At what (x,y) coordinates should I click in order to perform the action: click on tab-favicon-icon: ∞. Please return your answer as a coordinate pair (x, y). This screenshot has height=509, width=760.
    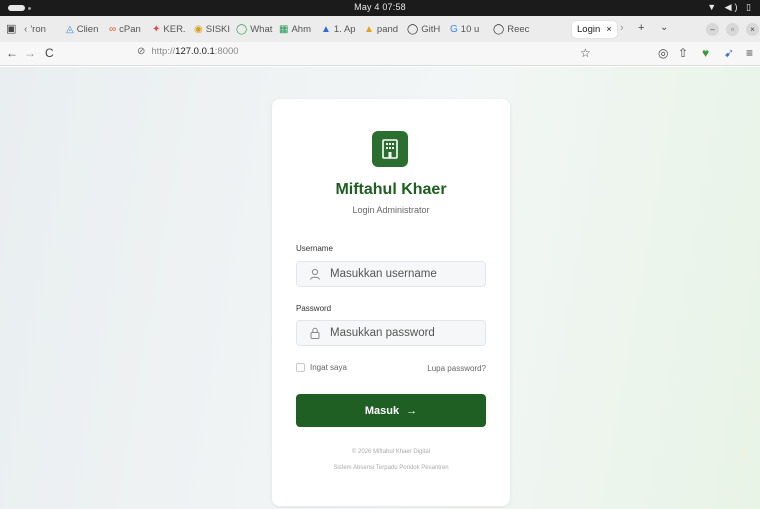
    Looking at the image, I should click on (113, 29).